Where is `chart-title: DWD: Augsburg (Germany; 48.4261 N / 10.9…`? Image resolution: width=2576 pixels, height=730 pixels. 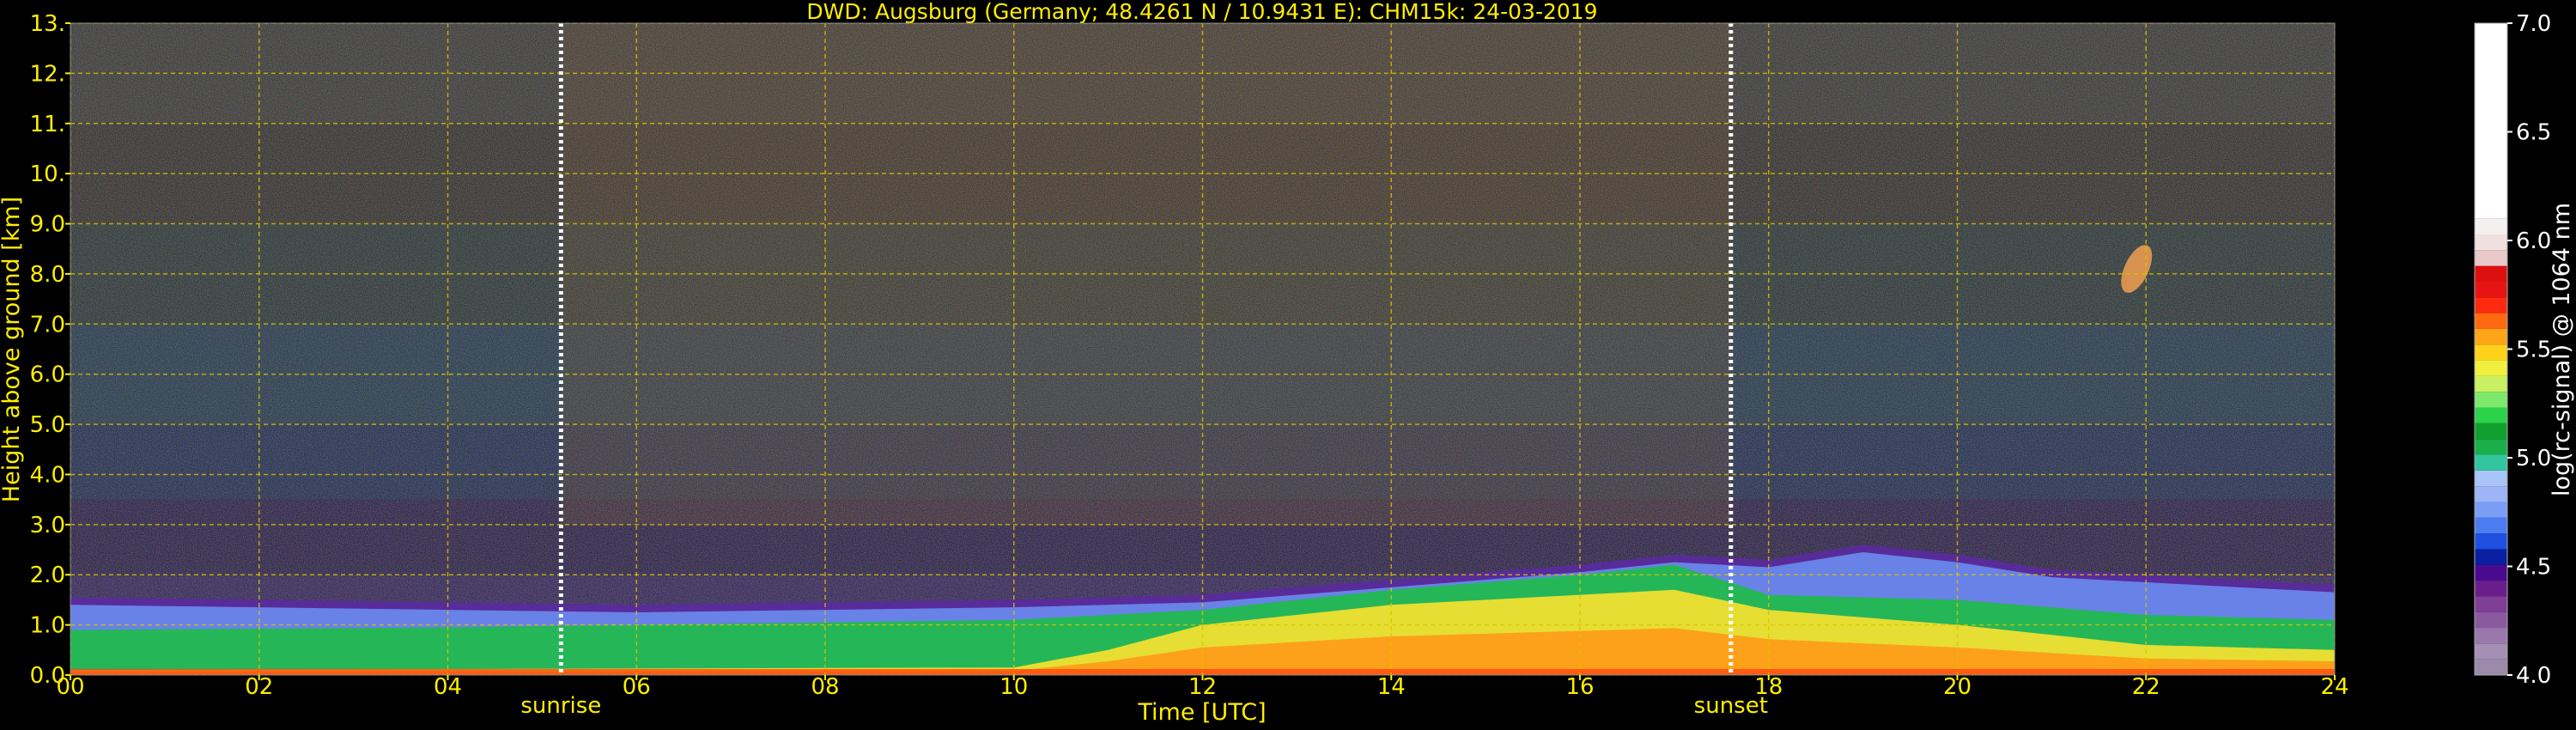 chart-title: DWD: Augsburg (Germany; 48.4261 N / 10.9… is located at coordinates (1202, 12).